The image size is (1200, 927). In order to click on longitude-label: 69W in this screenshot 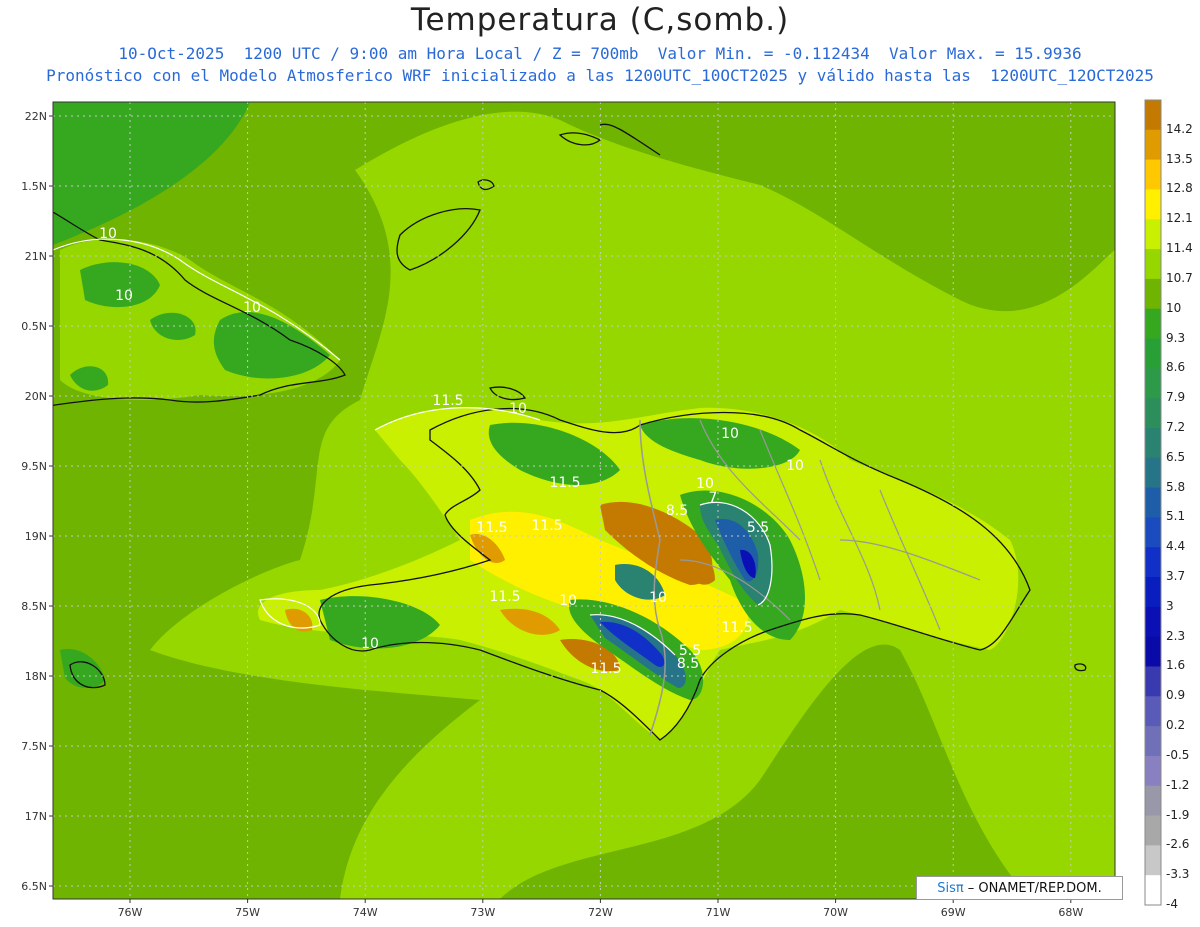, I will do `click(953, 912)`.